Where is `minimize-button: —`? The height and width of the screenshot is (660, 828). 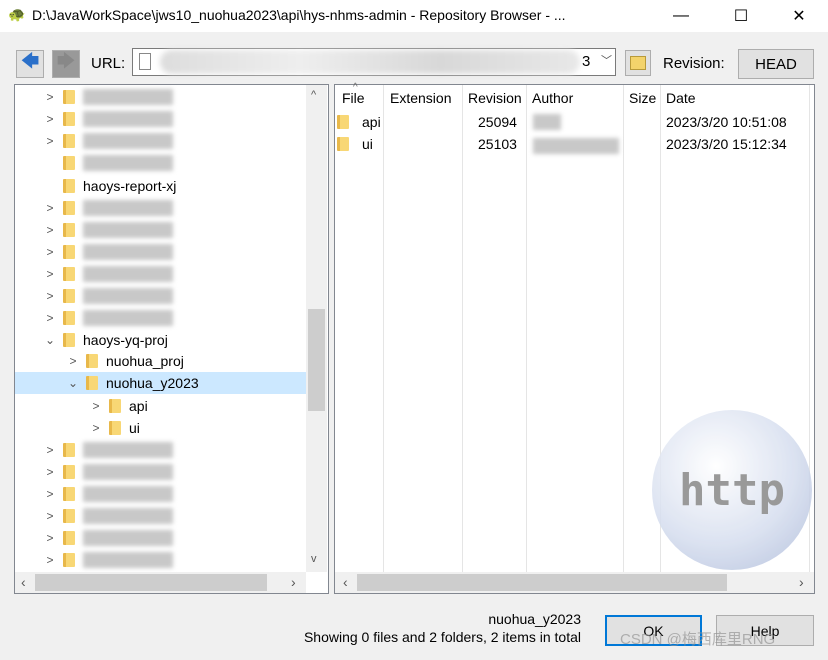 minimize-button: — is located at coordinates (681, 16).